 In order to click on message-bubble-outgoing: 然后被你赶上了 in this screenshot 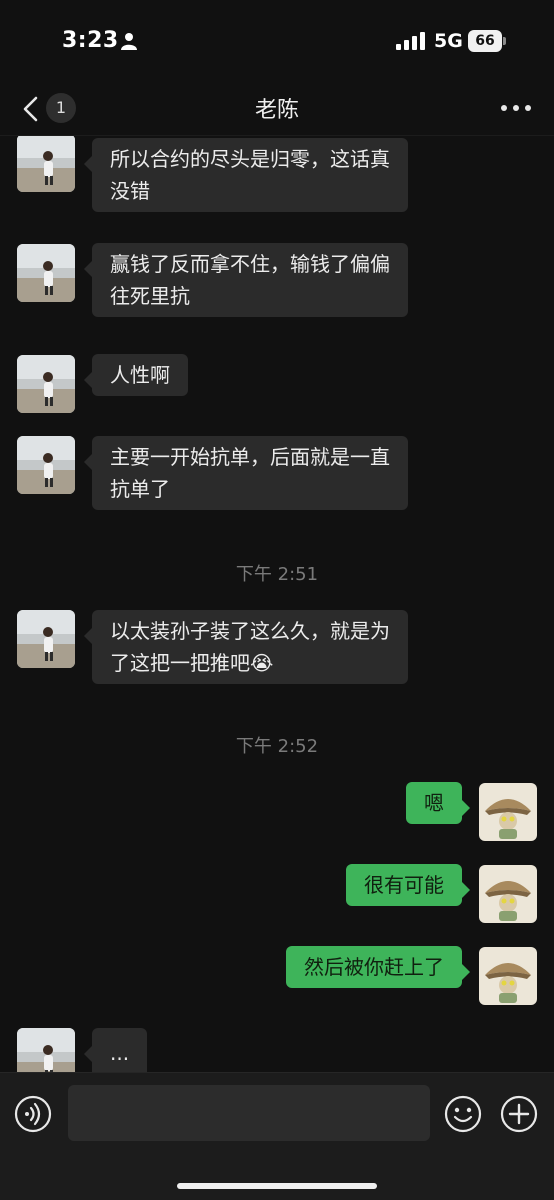, I will do `click(378, 967)`.